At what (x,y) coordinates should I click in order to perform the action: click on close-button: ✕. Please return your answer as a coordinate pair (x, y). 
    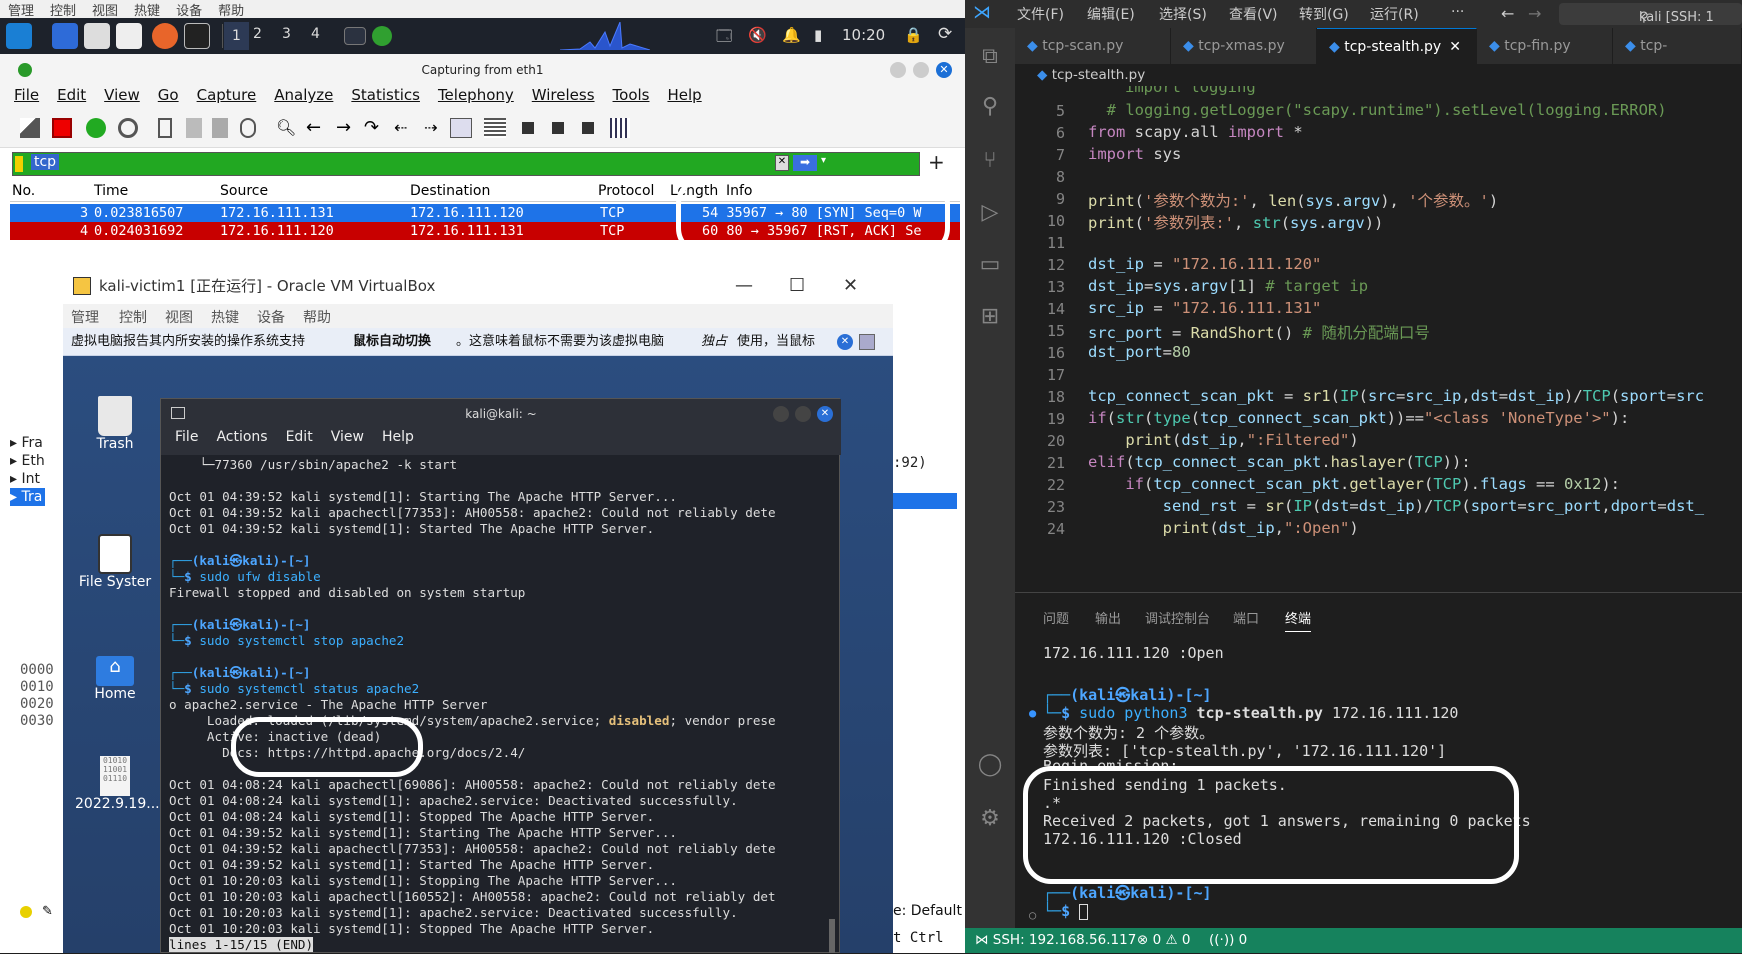
    Looking at the image, I should click on (944, 70).